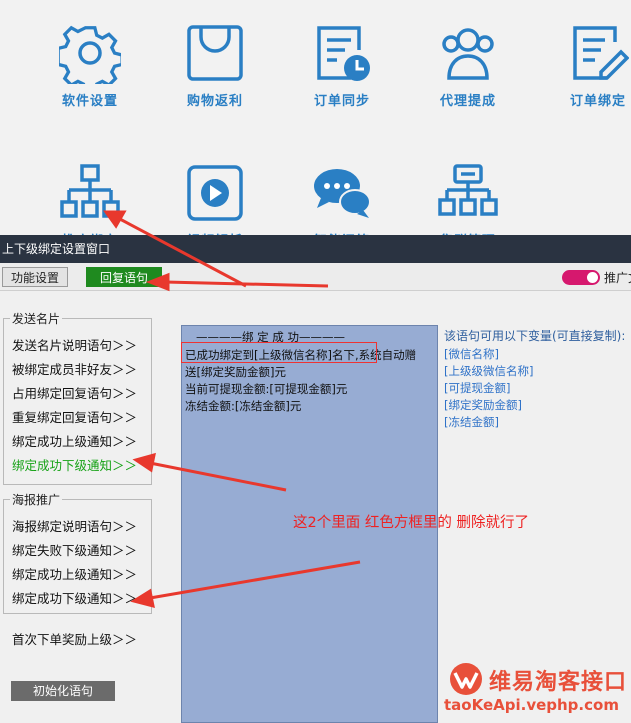  What do you see at coordinates (342, 193) in the screenshot?
I see `chat-icon` at bounding box center [342, 193].